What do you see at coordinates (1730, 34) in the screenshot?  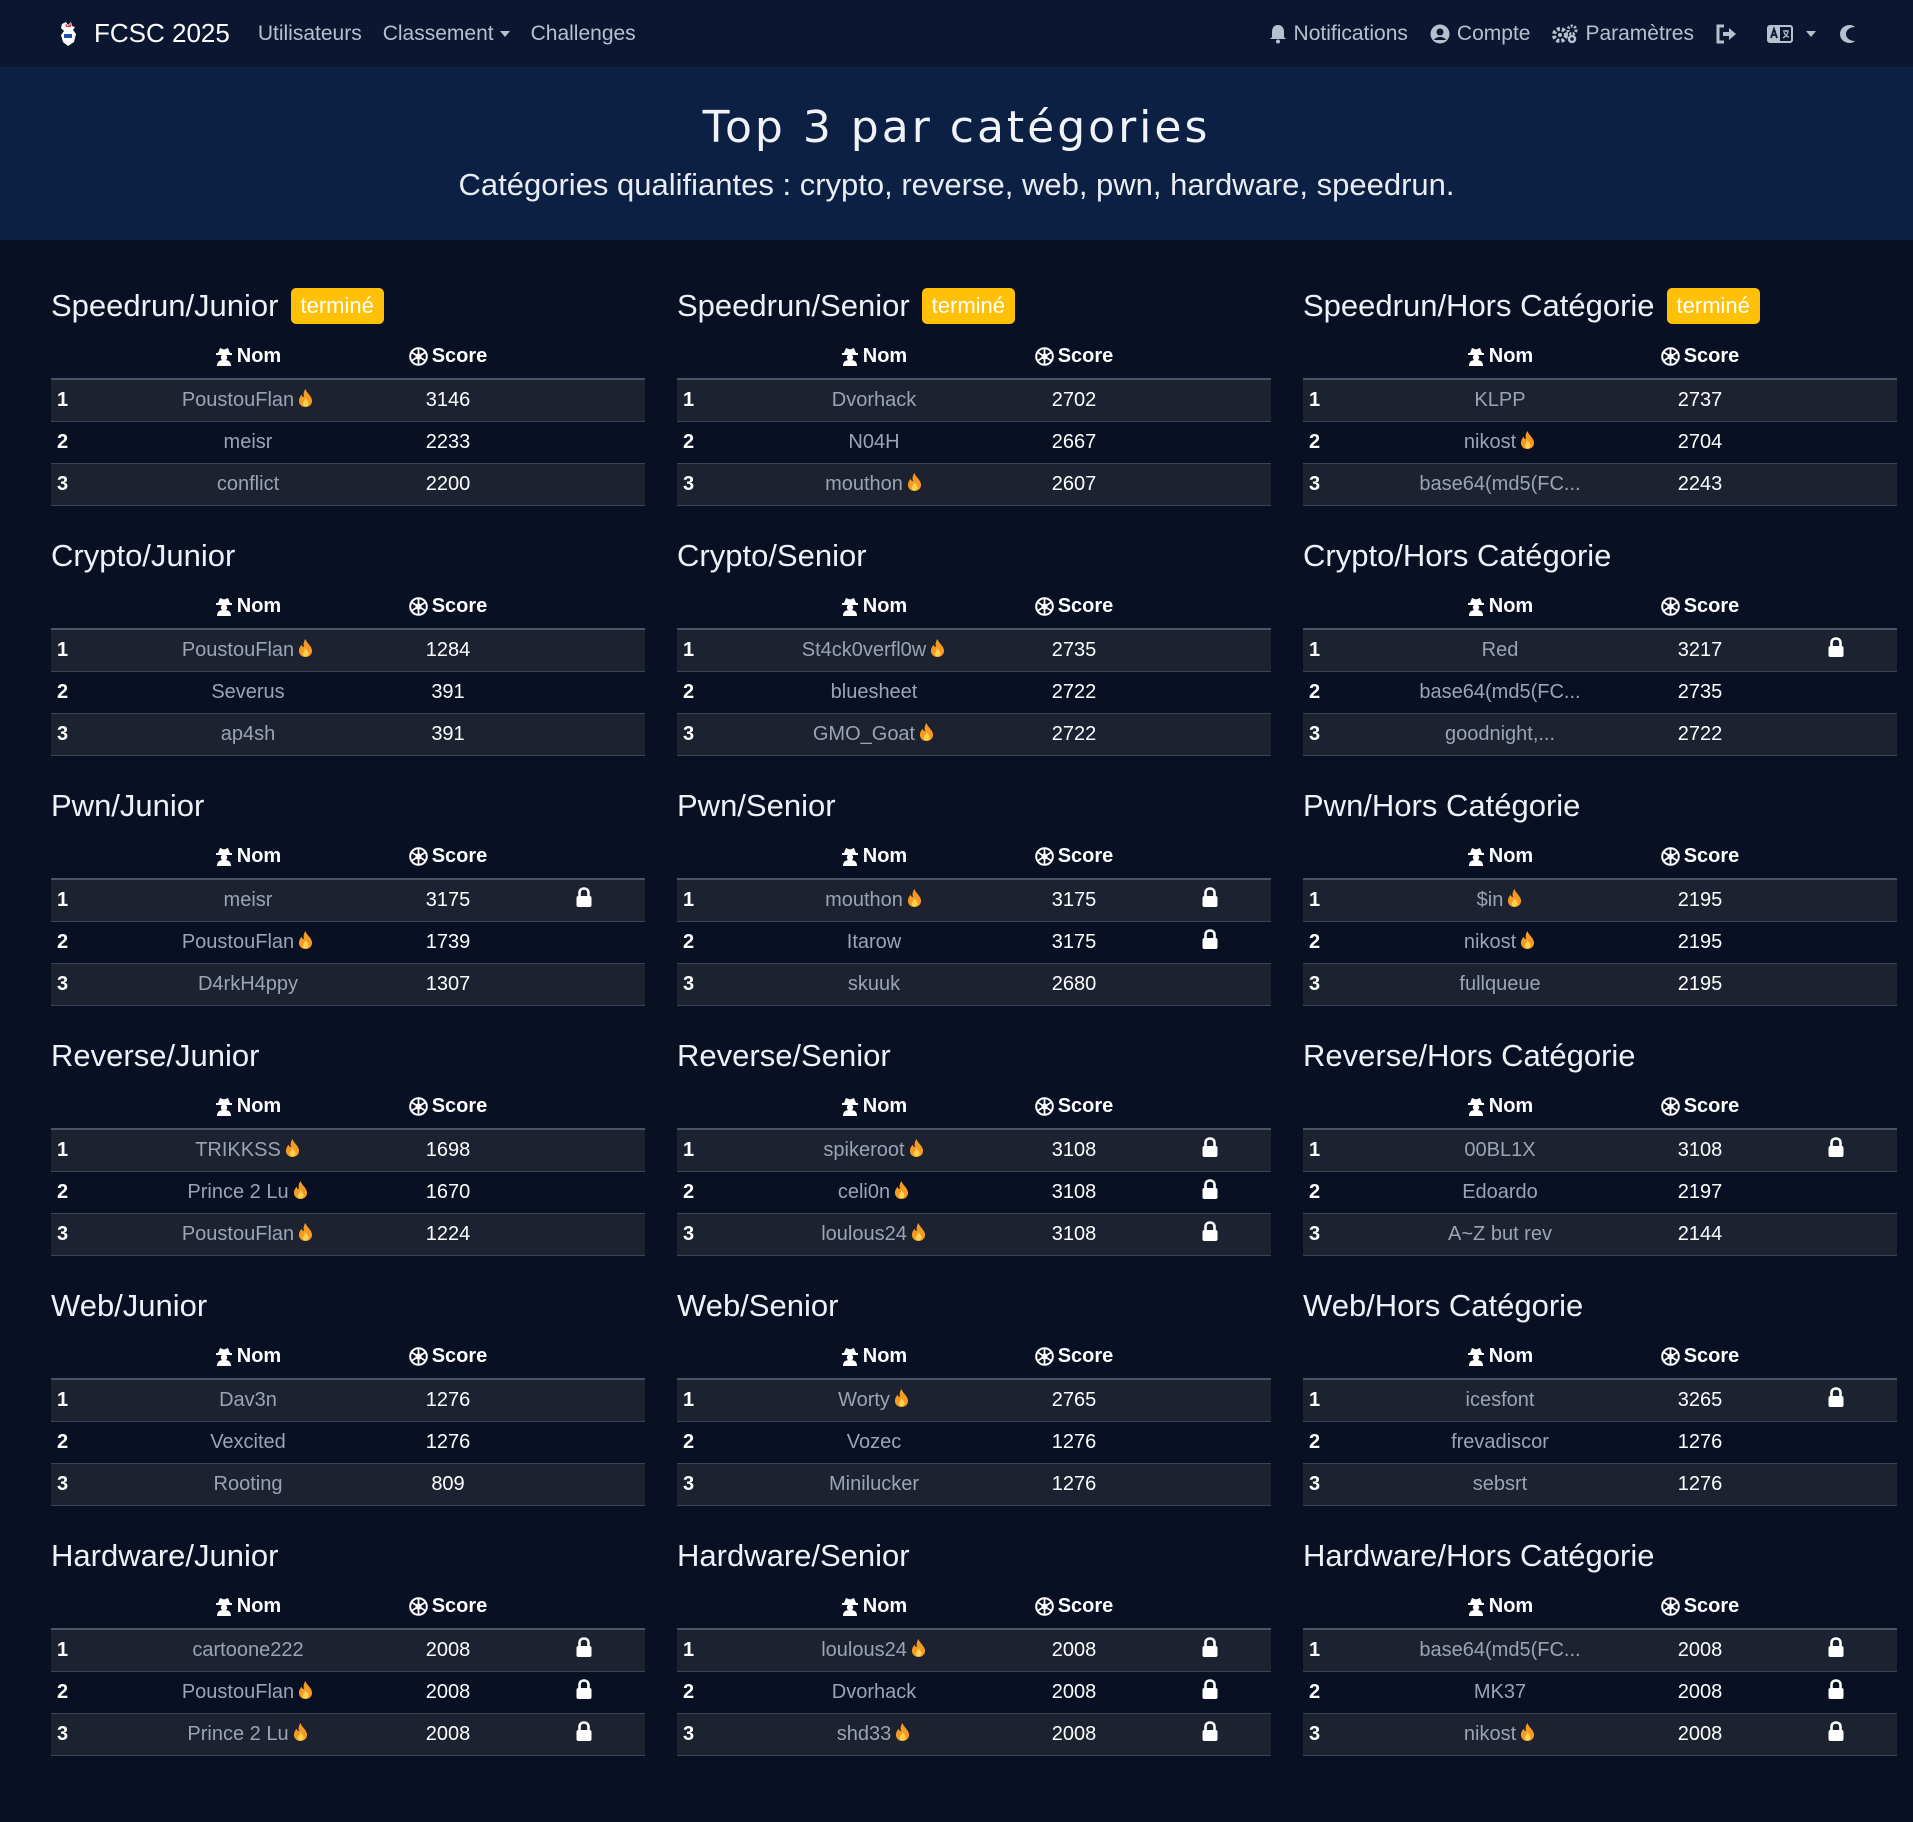 I see `logout-button` at bounding box center [1730, 34].